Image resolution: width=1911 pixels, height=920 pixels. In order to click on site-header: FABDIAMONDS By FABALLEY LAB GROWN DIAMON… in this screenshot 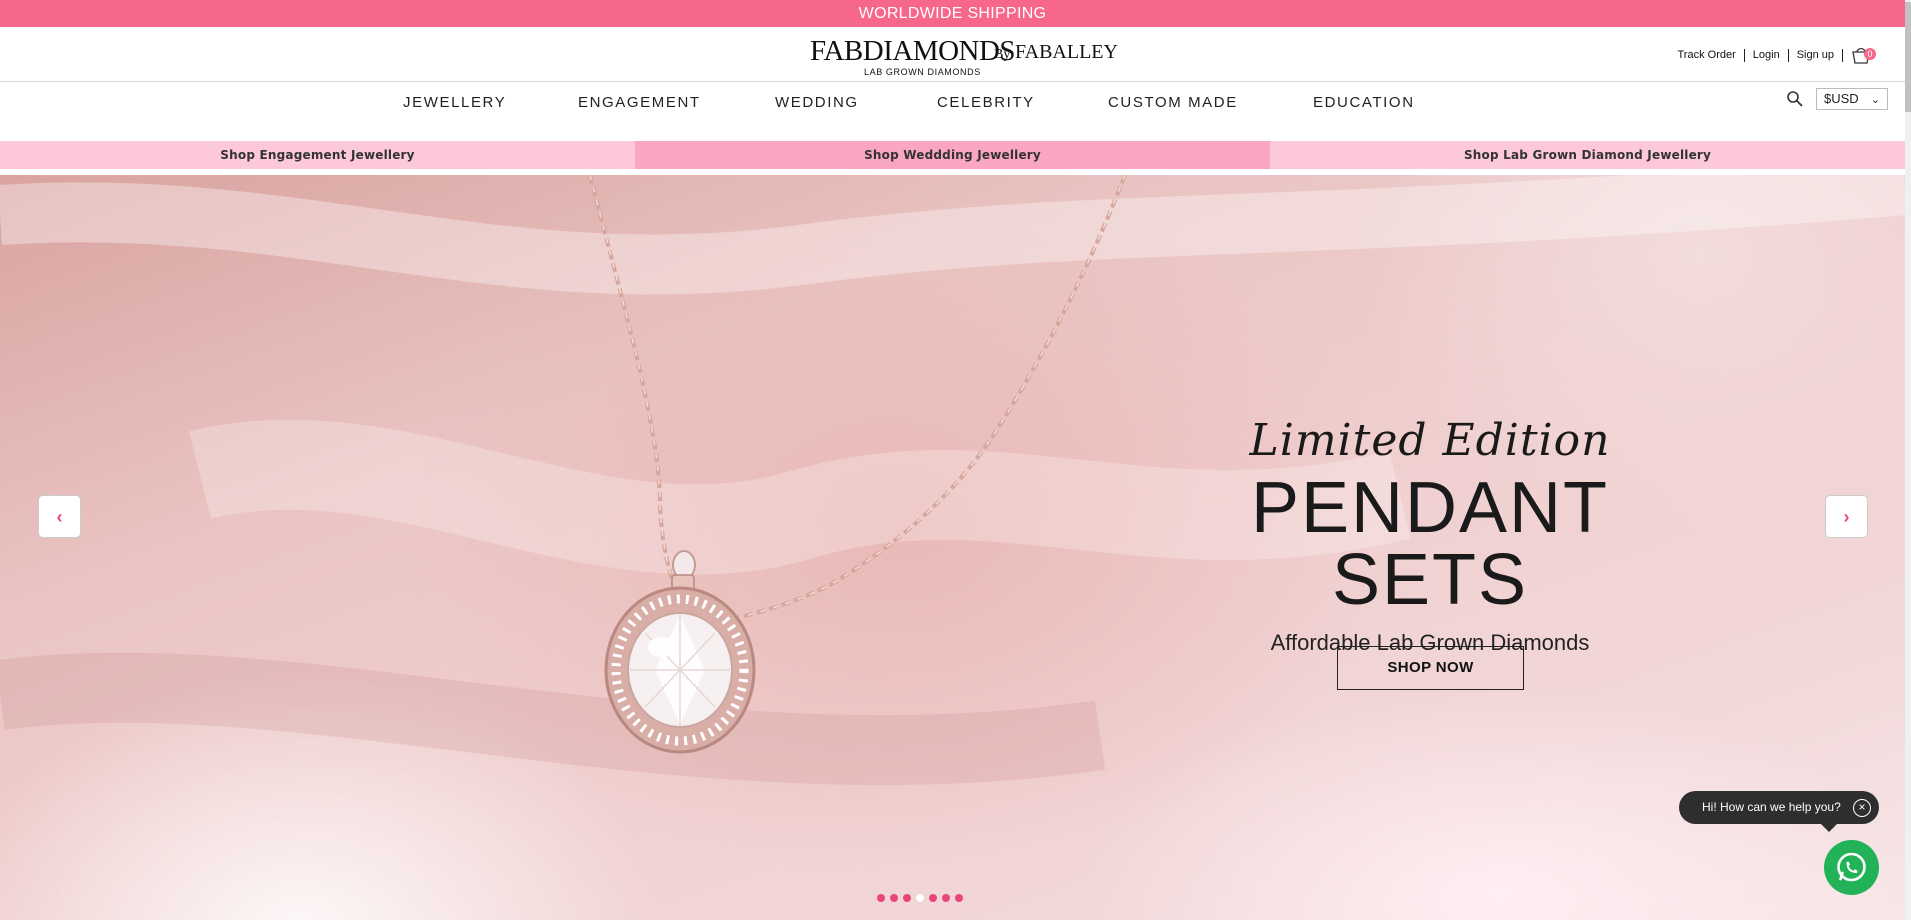, I will do `click(952, 54)`.